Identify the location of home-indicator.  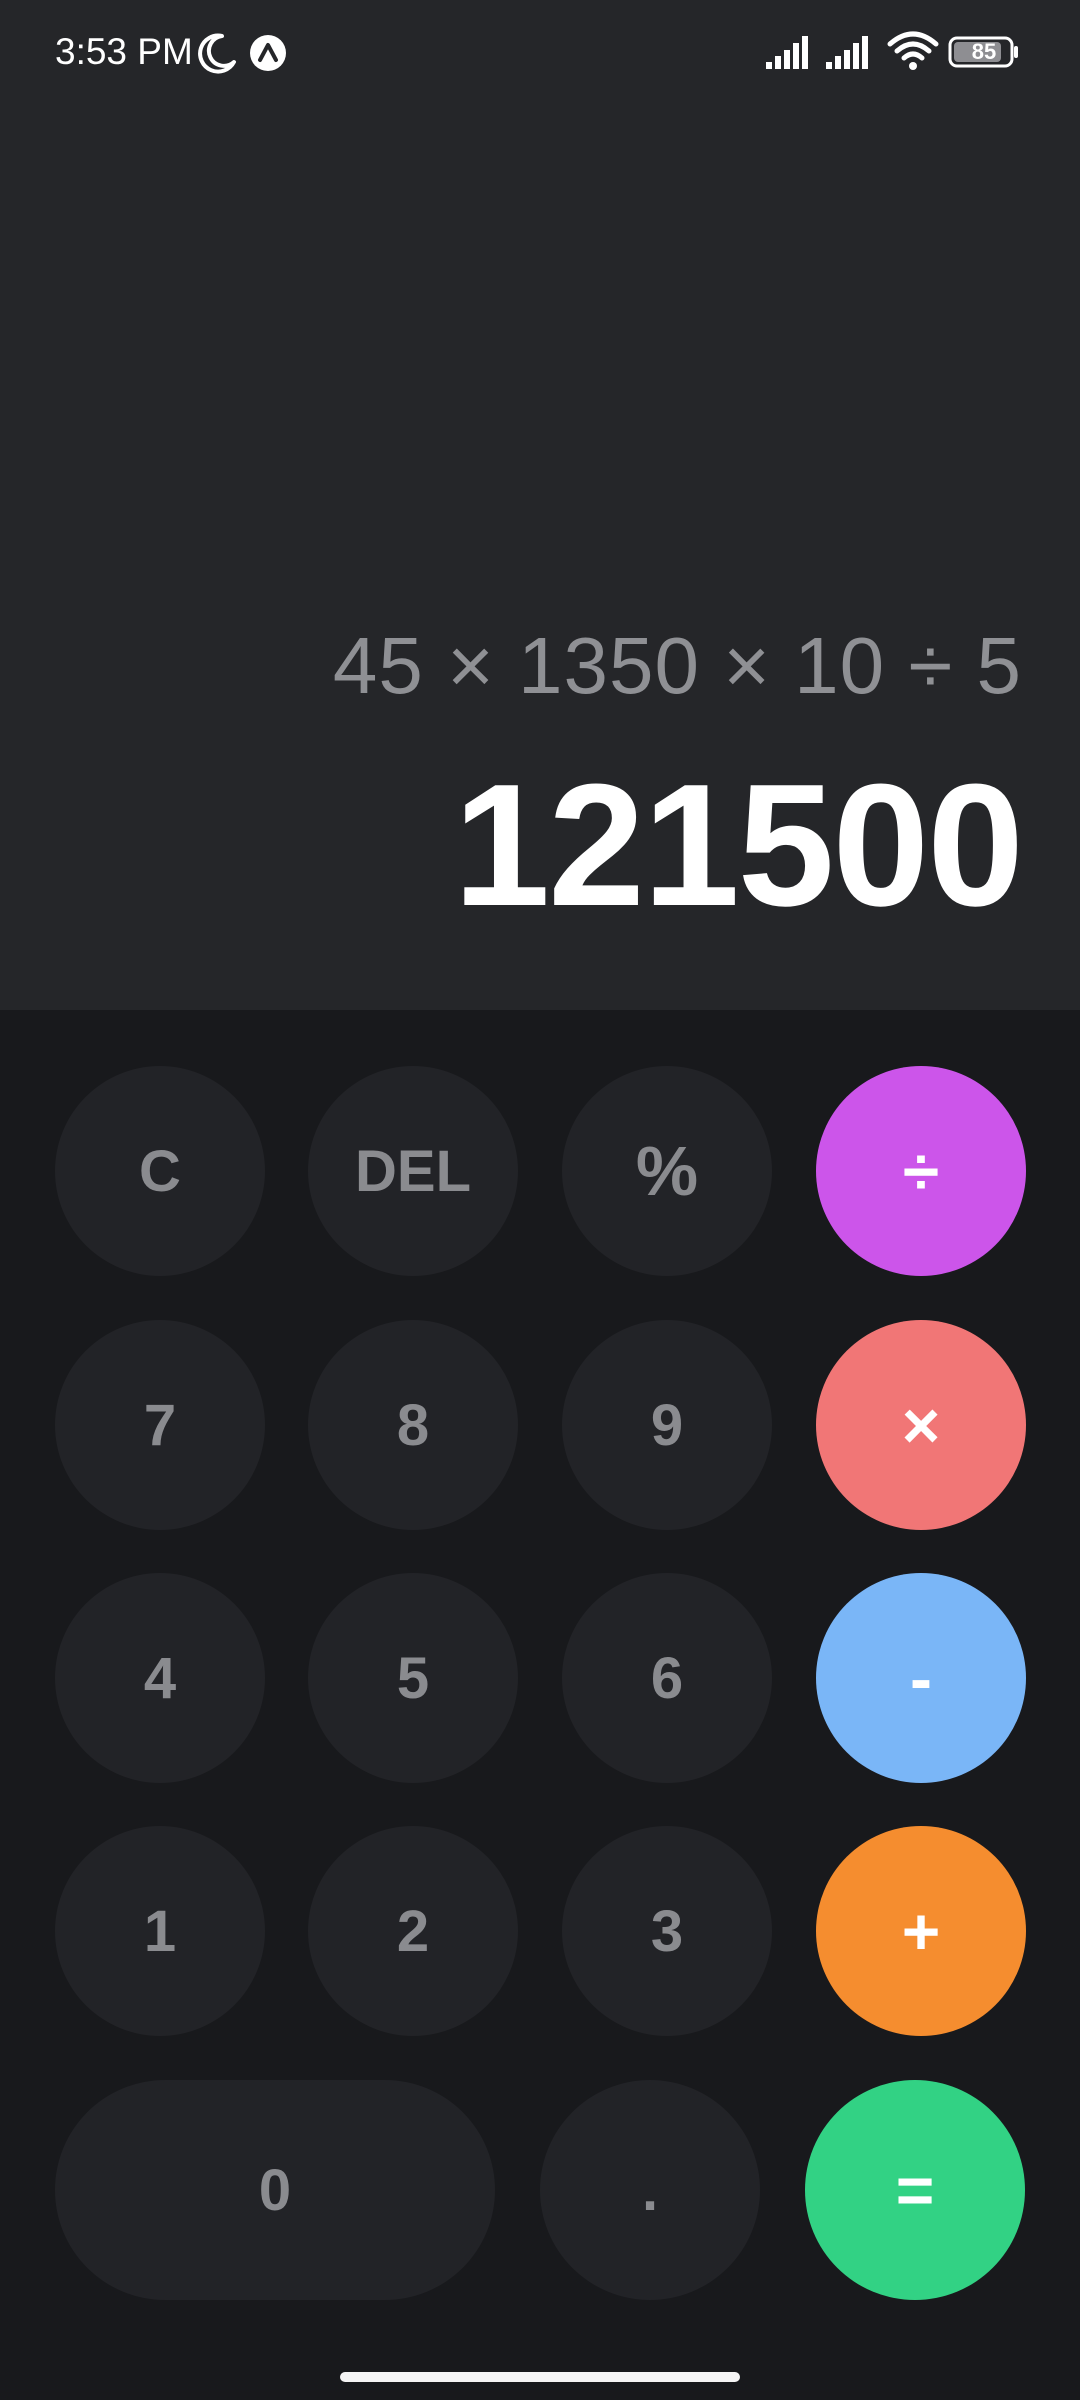
(540, 2377).